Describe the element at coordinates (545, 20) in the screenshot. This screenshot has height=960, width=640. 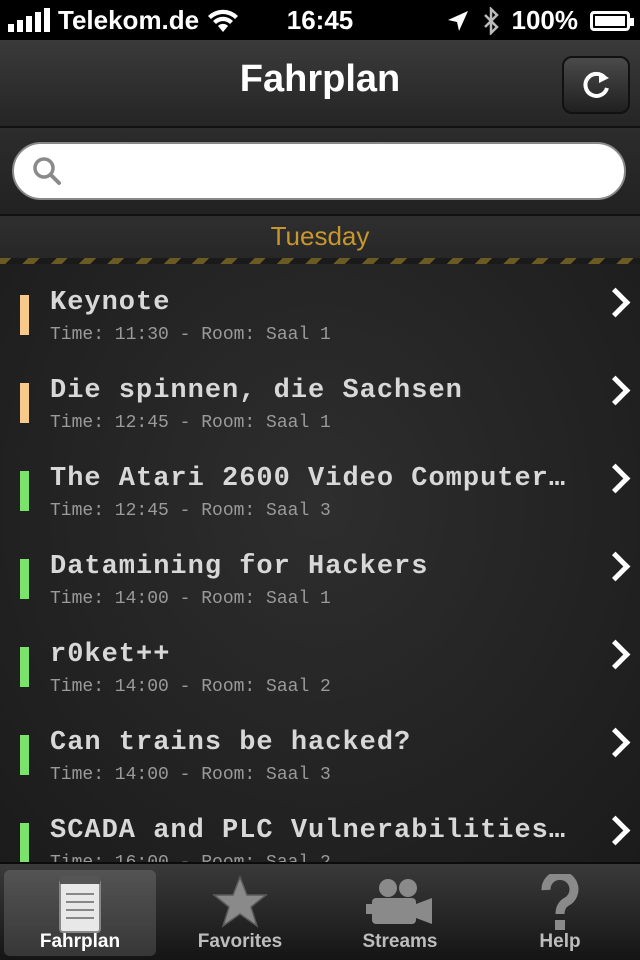
I see `battery-percent: 100%` at that location.